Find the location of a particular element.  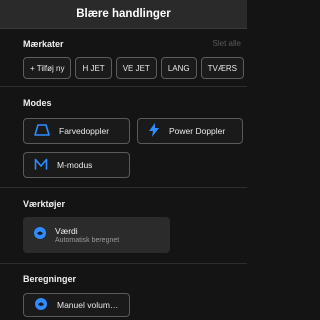

lightning-icon is located at coordinates (154, 131).